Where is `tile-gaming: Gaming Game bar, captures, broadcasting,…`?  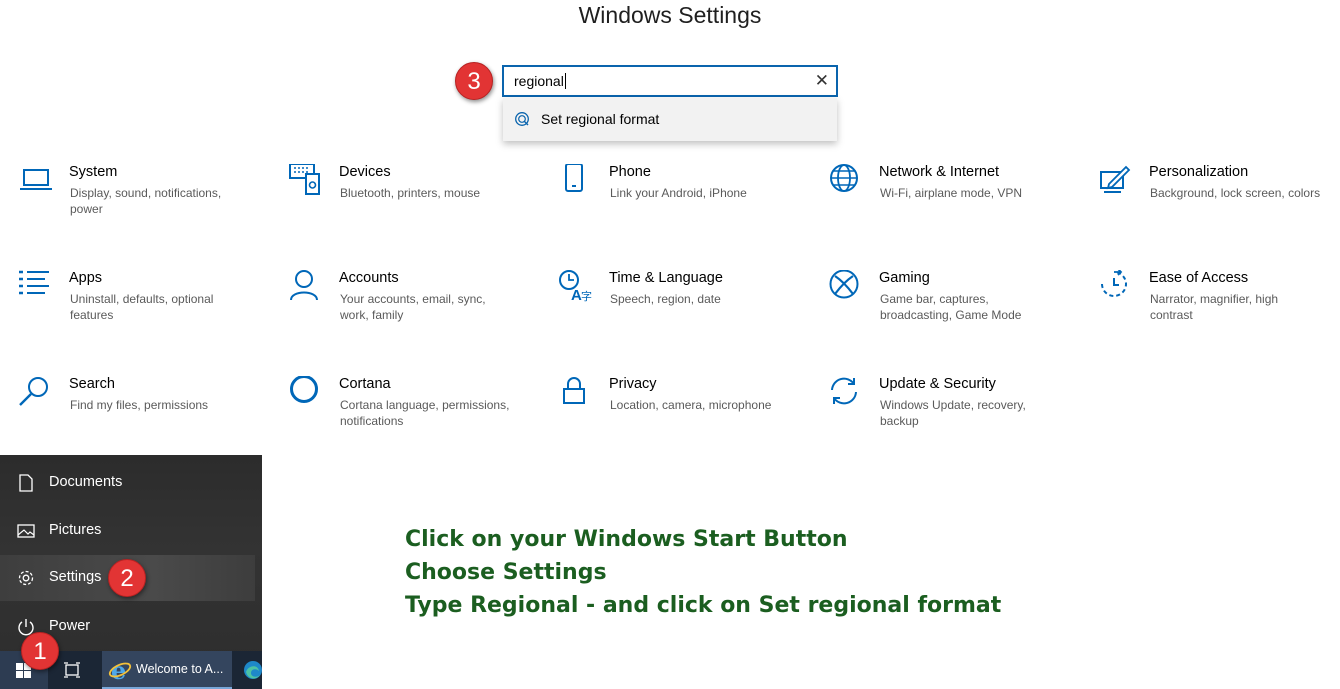 tile-gaming: Gaming Game bar, captures, broadcasting,… is located at coordinates (959, 310).